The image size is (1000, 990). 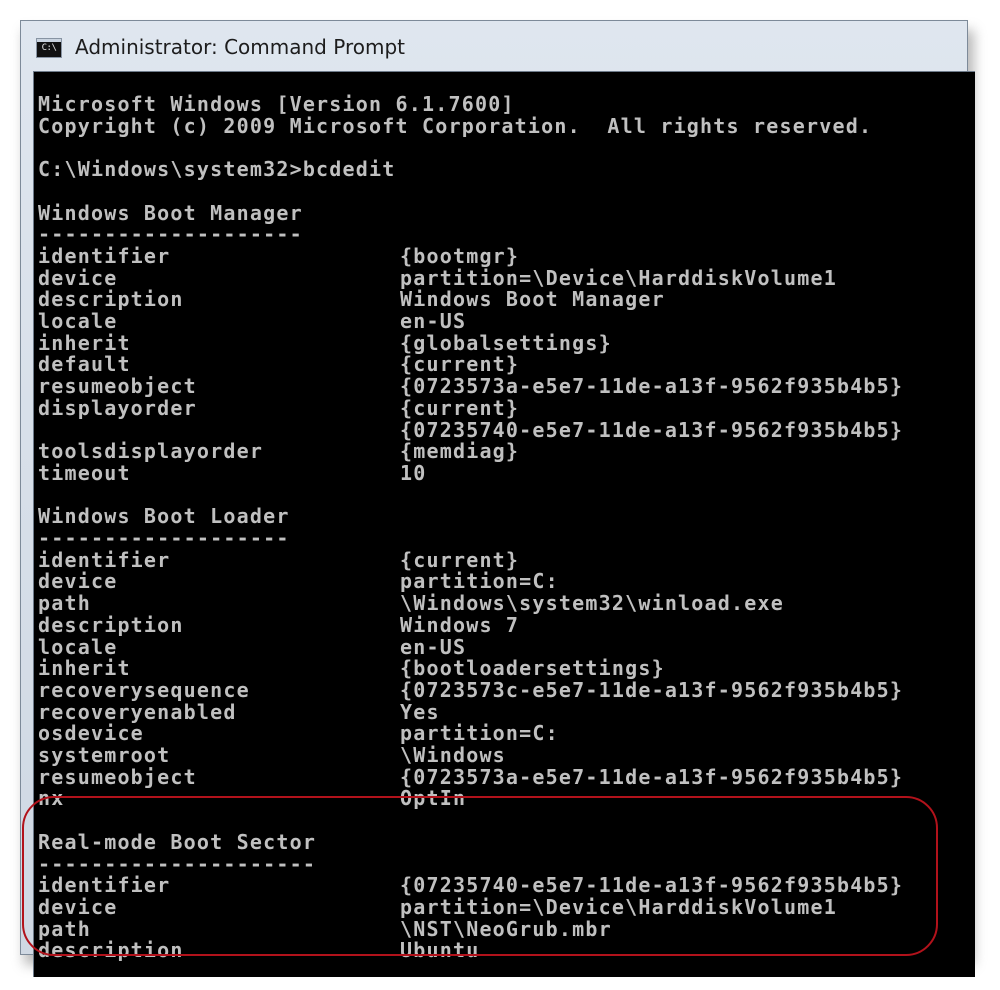 I want to click on console-line-key: -------------------, so click(x=164, y=538).